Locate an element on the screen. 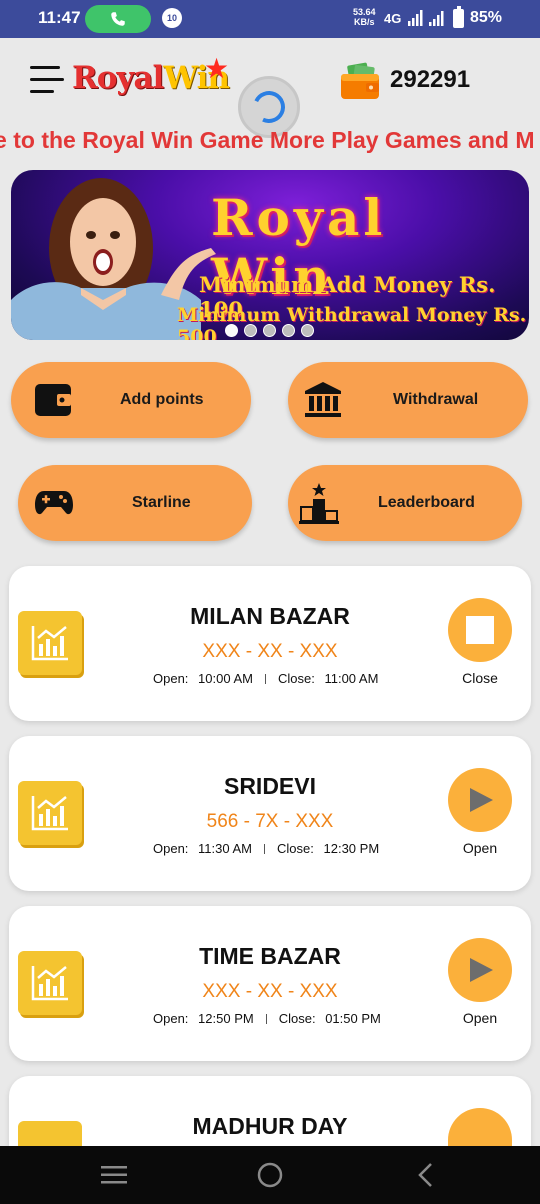 The width and height of the screenshot is (540, 1204). status-bar: 11:47 10 53.64 KB/s 4G 85% is located at coordinates (270, 19).